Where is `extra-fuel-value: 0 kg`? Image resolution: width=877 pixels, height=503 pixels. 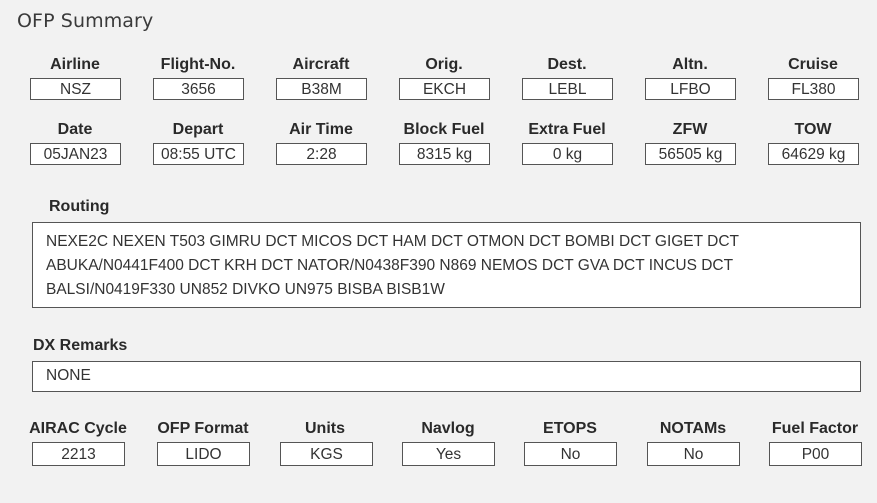 extra-fuel-value: 0 kg is located at coordinates (567, 154).